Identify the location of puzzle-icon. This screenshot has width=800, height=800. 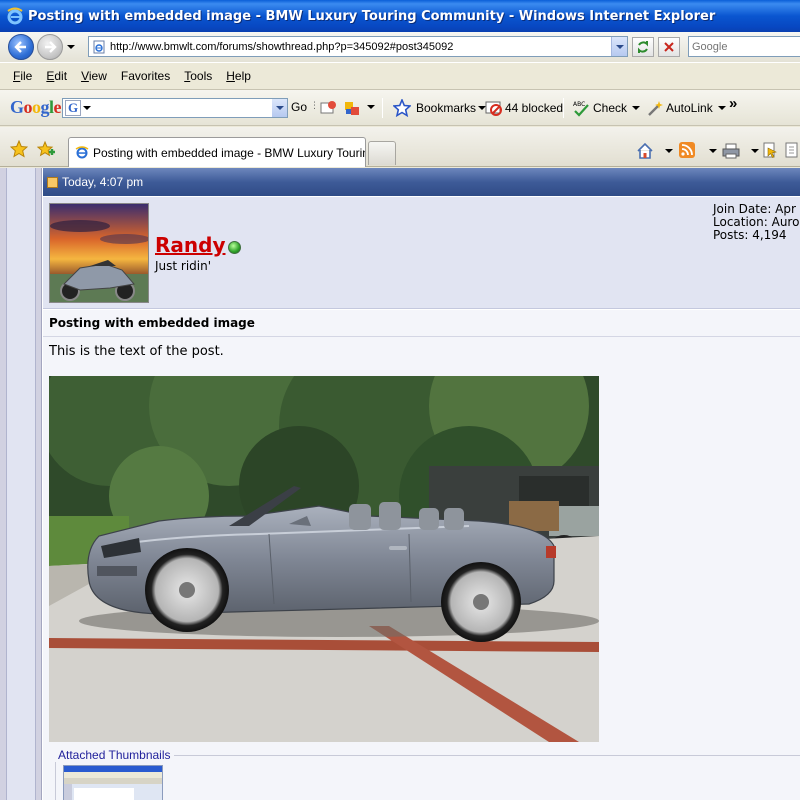
(352, 108).